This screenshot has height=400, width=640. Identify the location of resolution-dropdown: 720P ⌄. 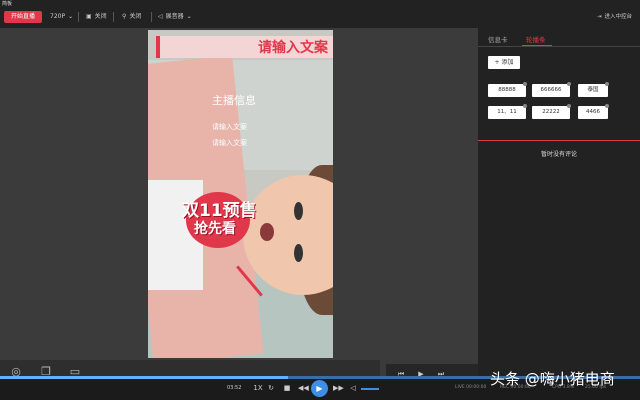
(61, 17).